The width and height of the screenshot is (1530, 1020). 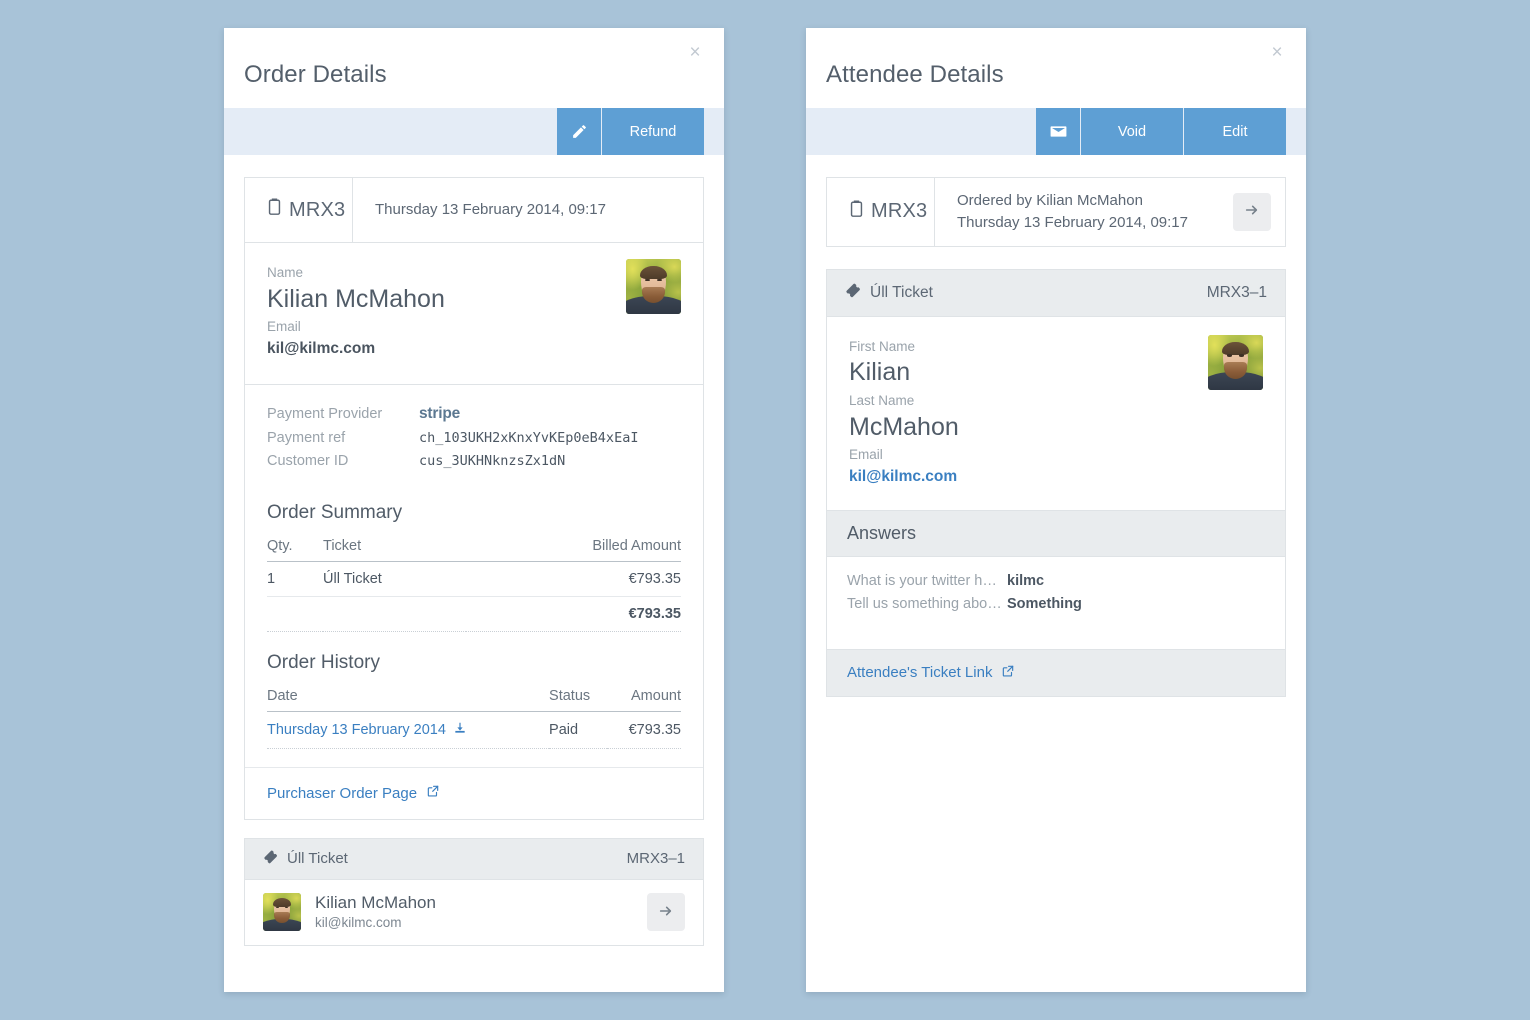 What do you see at coordinates (920, 673) in the screenshot?
I see `attendee-ticket-link-label: Attendee's Ticket Link` at bounding box center [920, 673].